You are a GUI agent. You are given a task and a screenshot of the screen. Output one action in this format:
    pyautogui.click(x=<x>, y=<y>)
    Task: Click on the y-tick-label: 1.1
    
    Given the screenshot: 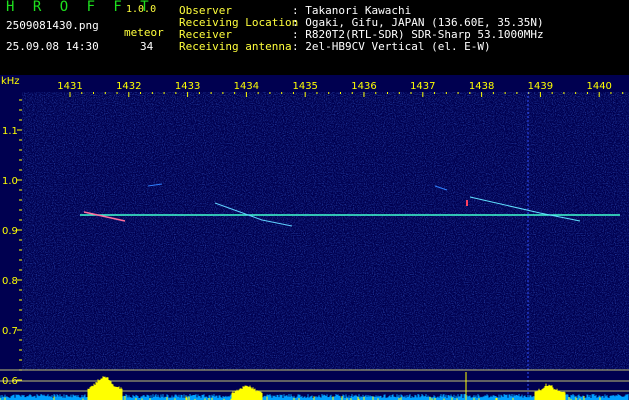 What is the action you would take?
    pyautogui.click(x=10, y=131)
    